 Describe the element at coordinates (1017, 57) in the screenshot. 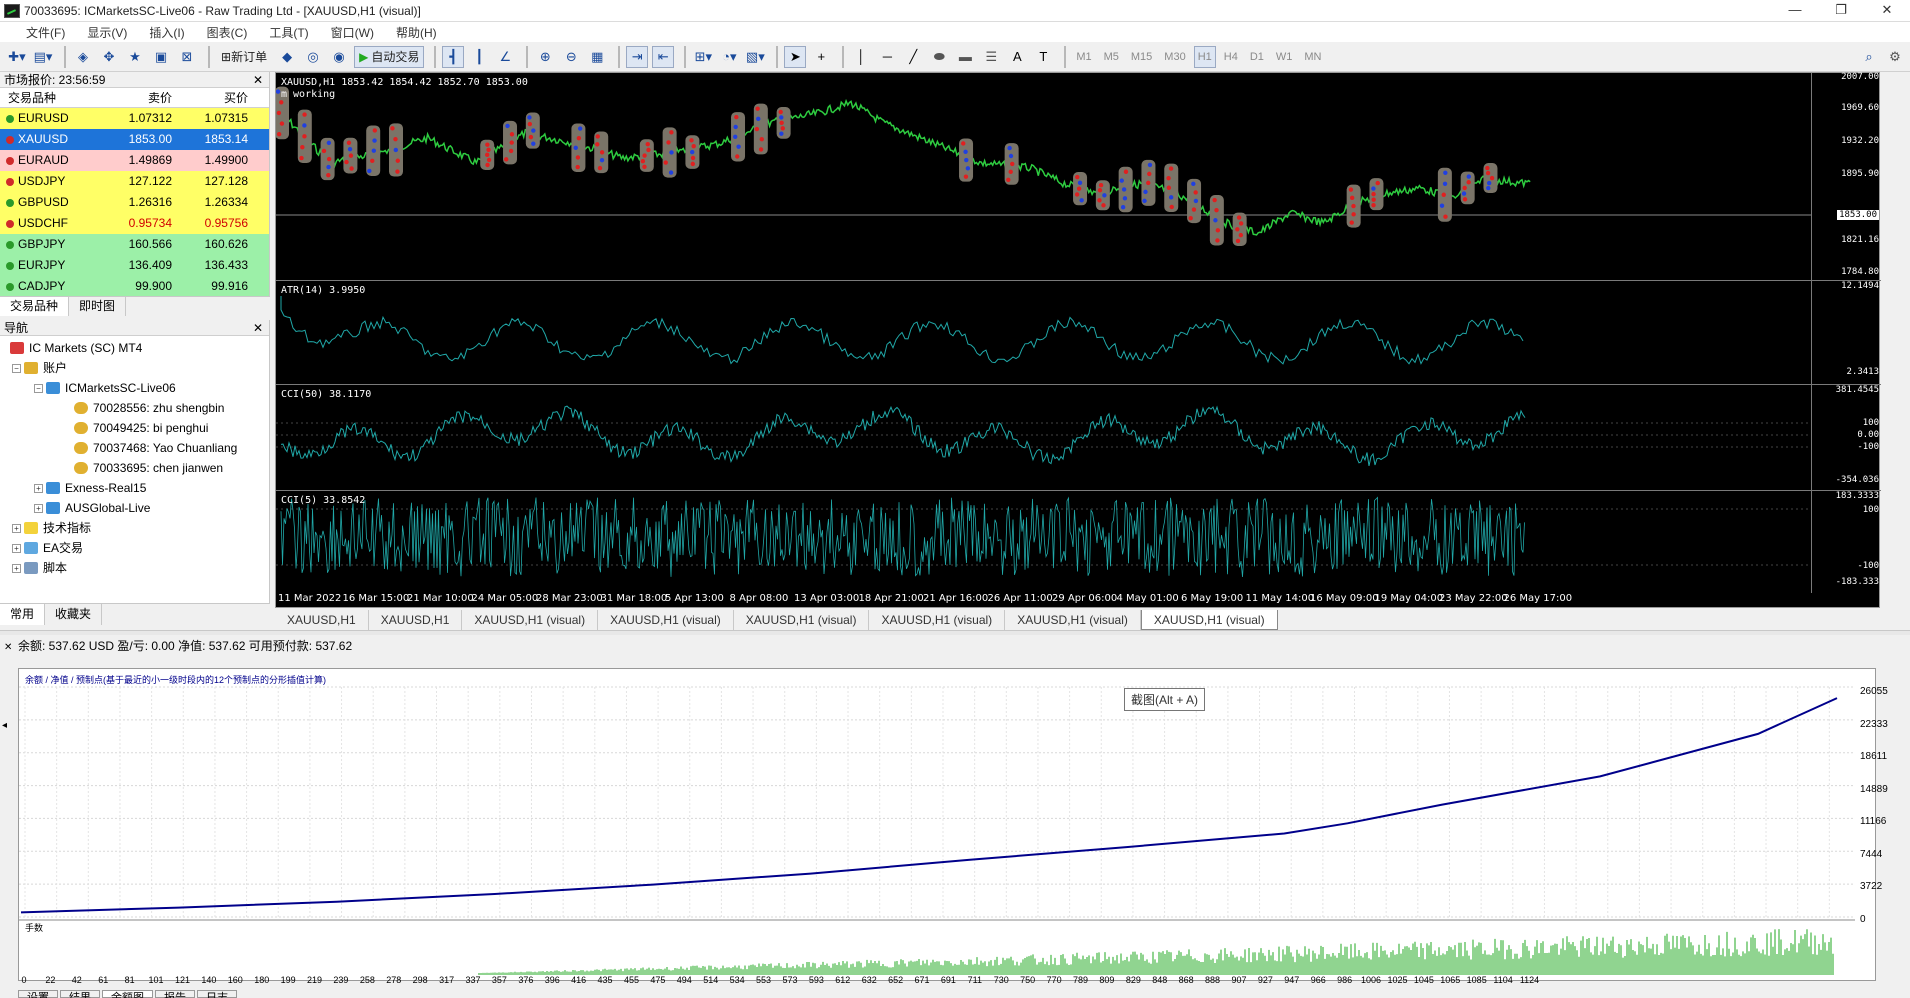

I see `text-icon: A` at that location.